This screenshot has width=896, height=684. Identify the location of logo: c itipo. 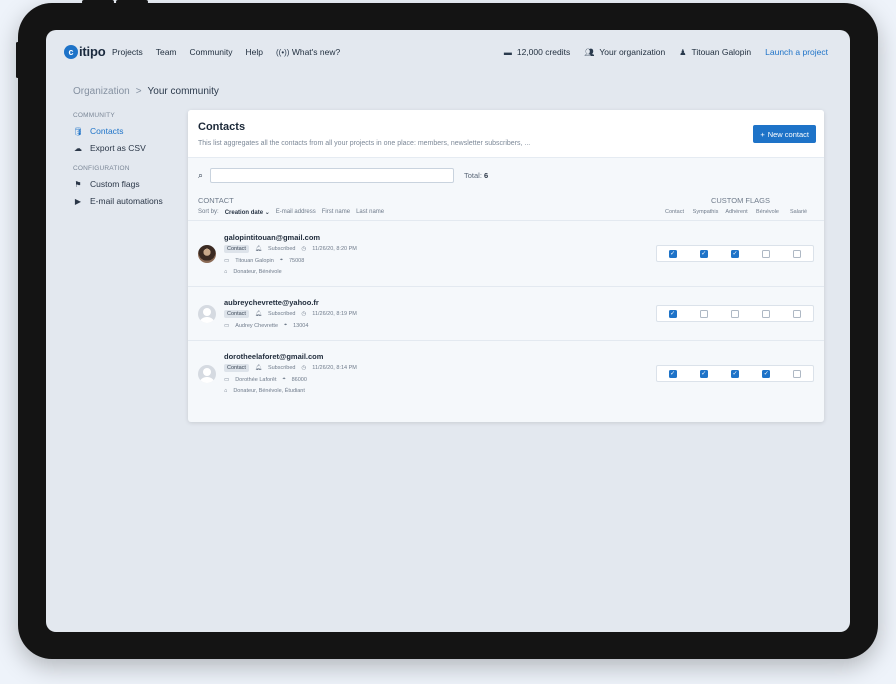
(85, 51).